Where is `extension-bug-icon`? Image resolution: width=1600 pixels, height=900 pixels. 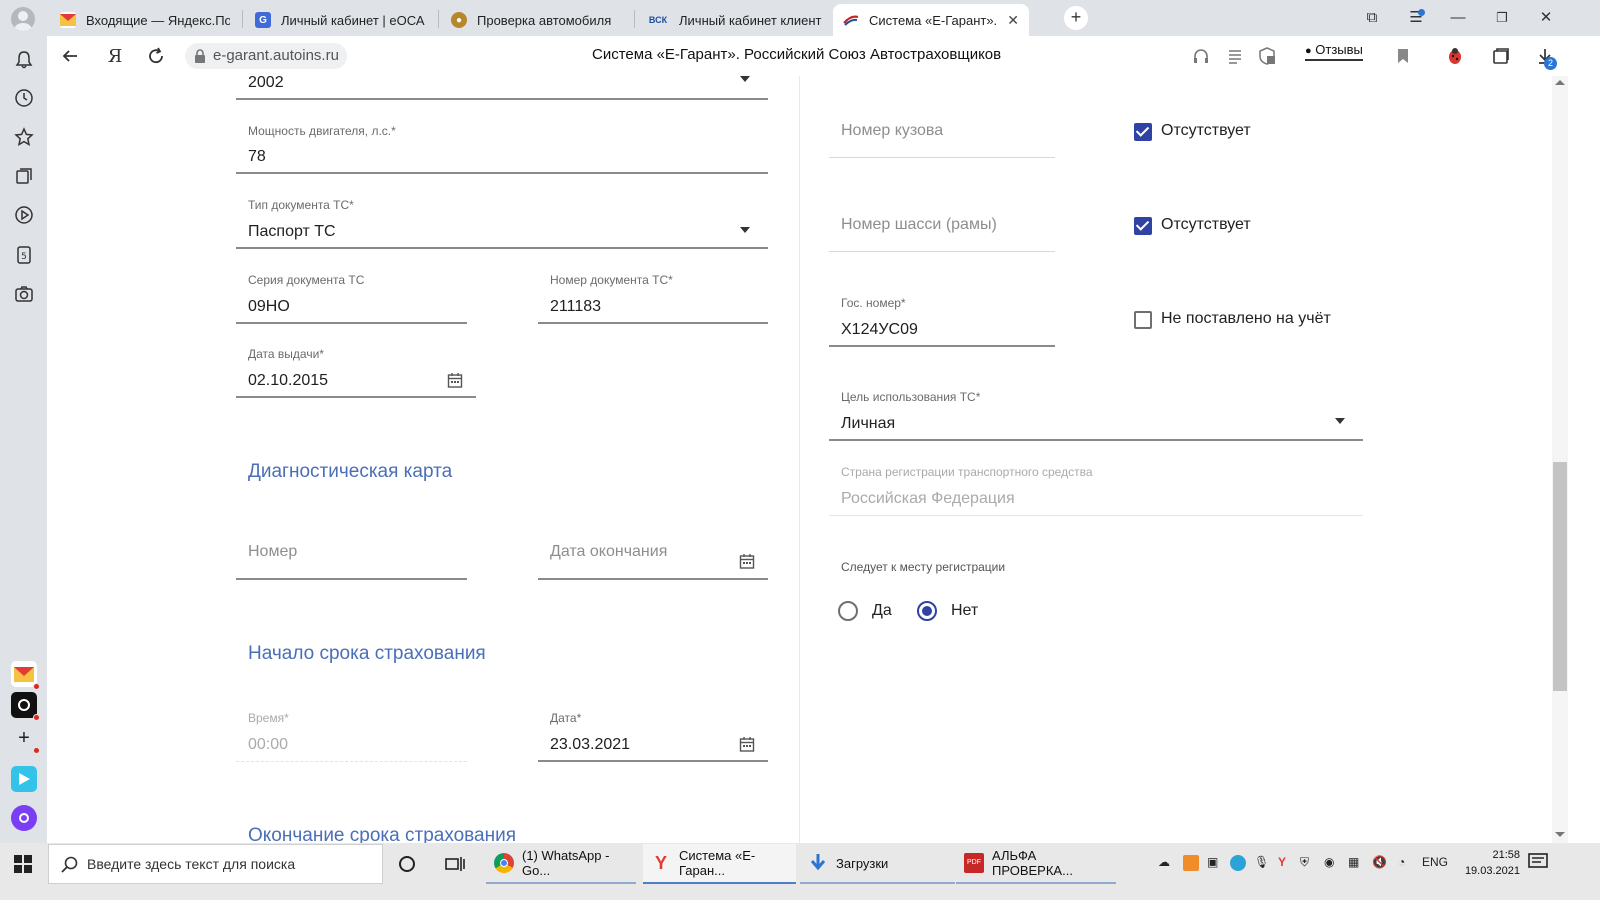 extension-bug-icon is located at coordinates (1455, 56).